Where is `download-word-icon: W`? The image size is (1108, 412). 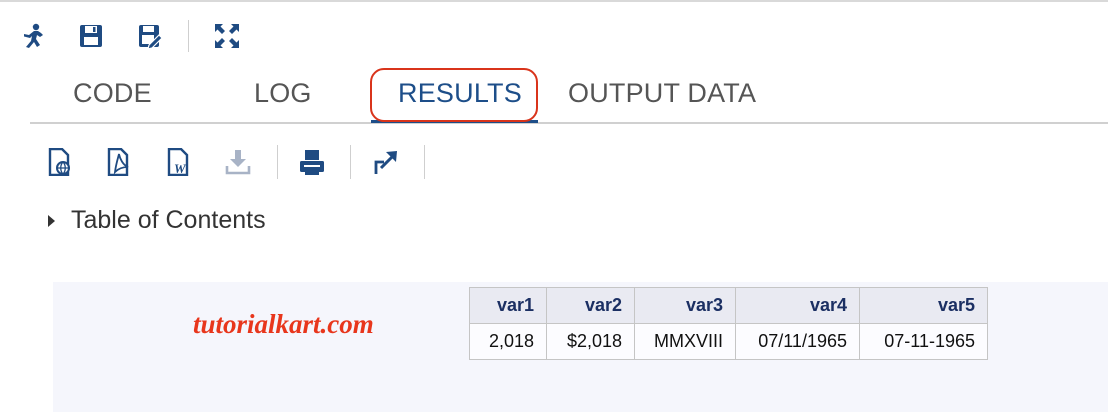
download-word-icon: W is located at coordinates (179, 162).